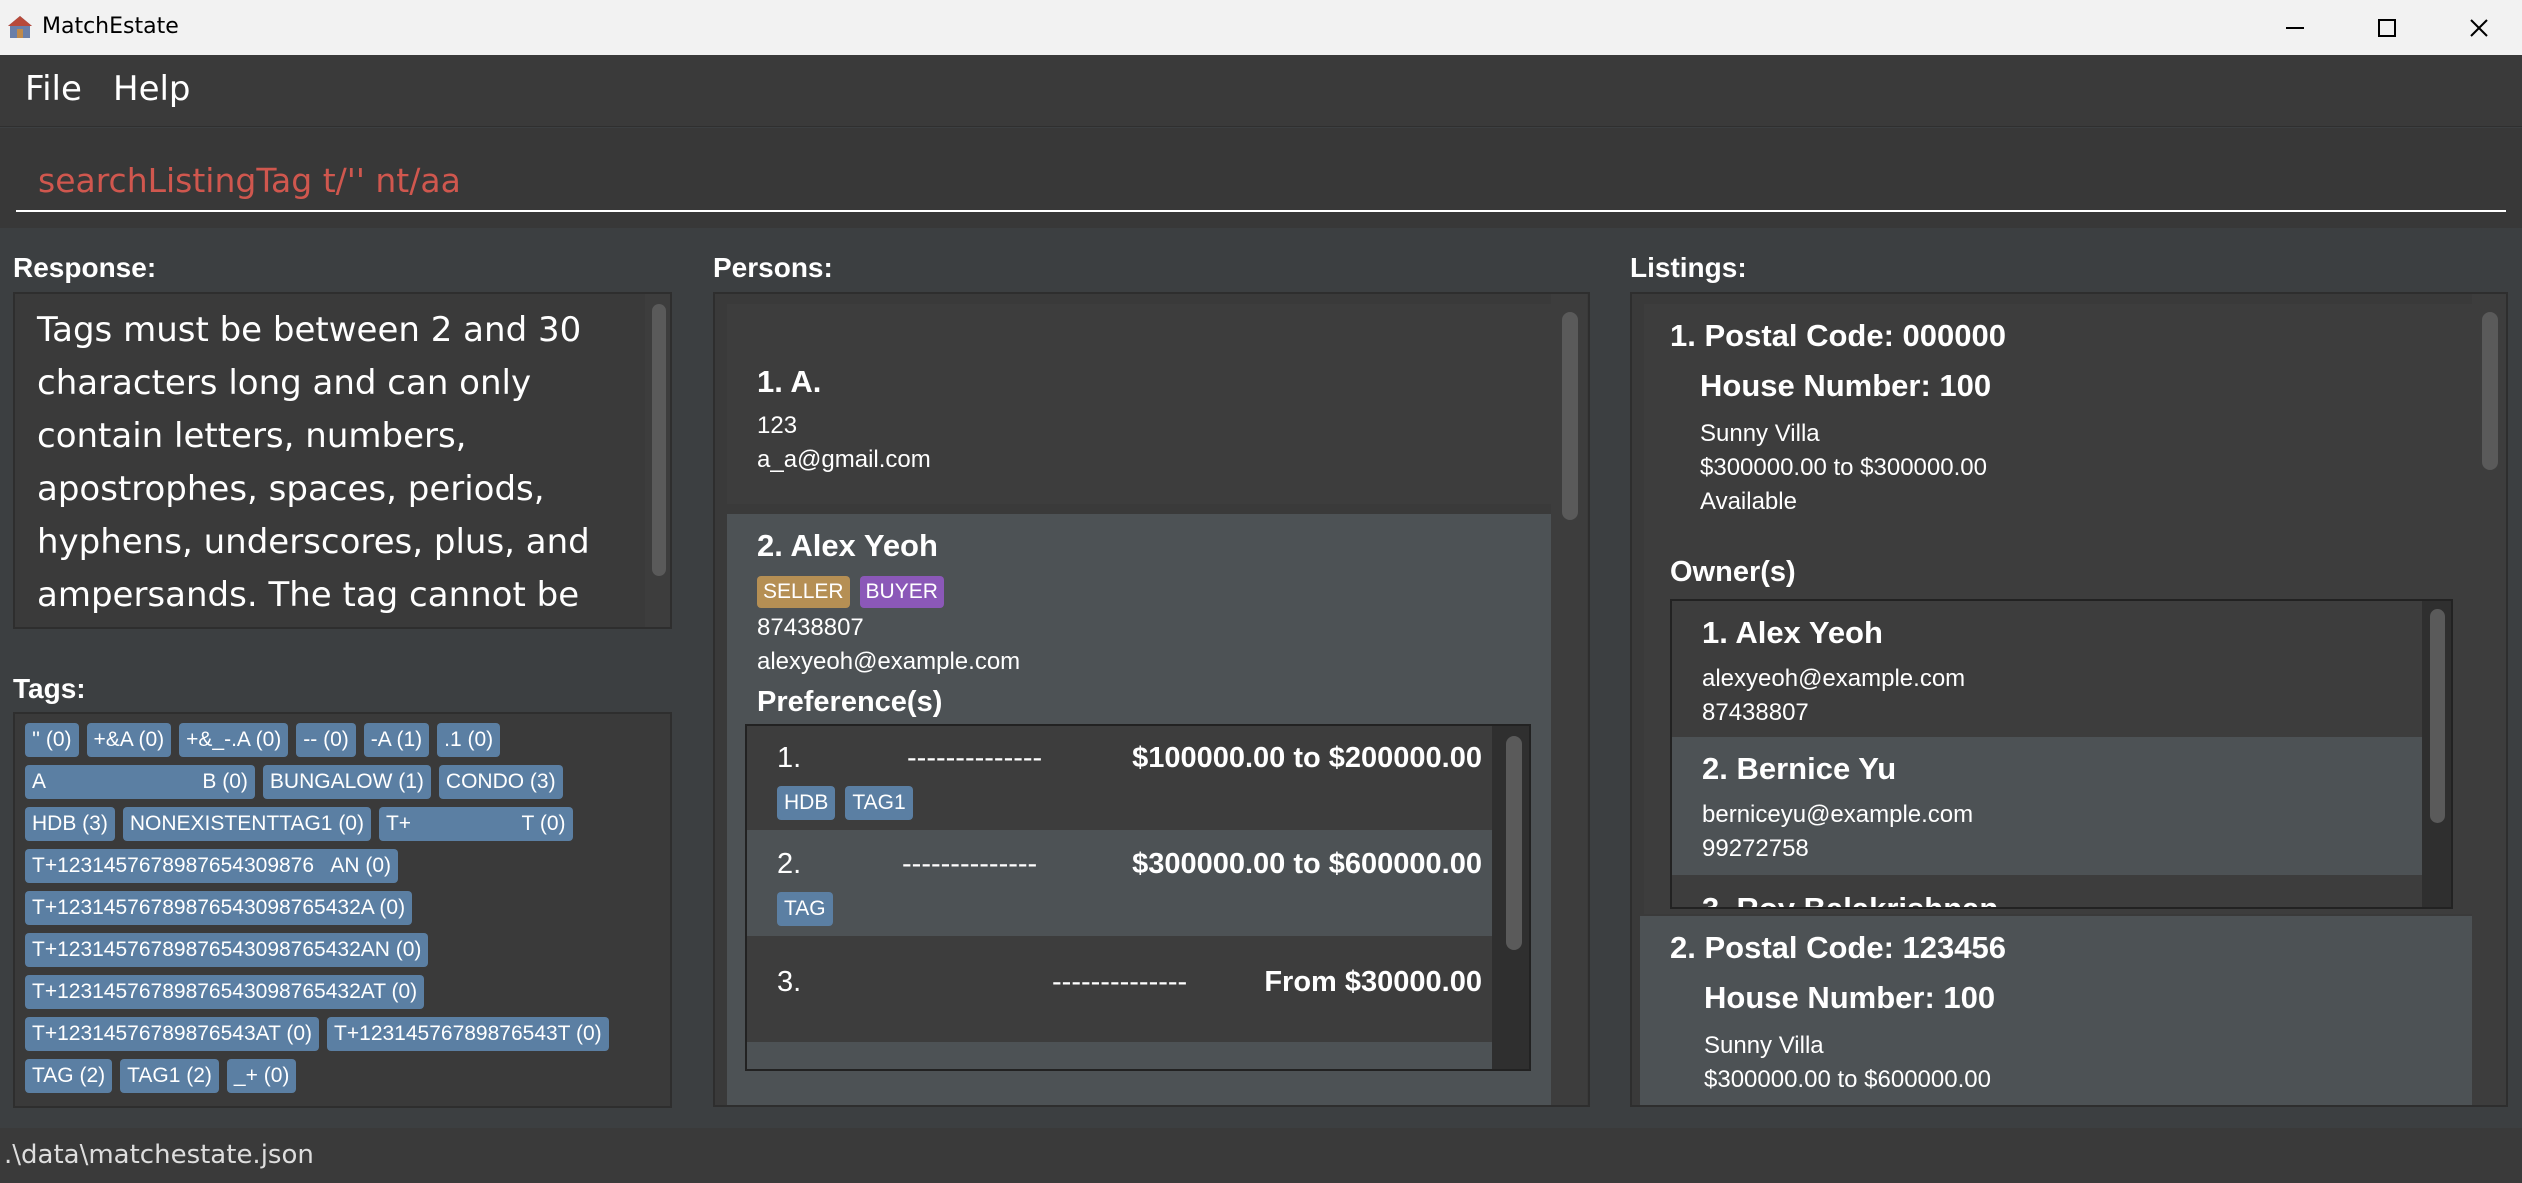  I want to click on tag-chip: T+1231457678987654309876 AN (0), so click(212, 866).